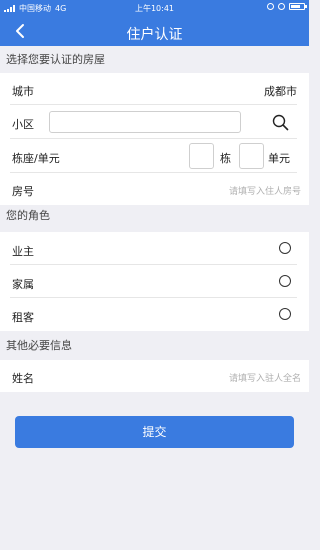 This screenshot has height=550, width=320. I want to click on building-row: 栋座/单元 栋 单元, so click(154, 156).